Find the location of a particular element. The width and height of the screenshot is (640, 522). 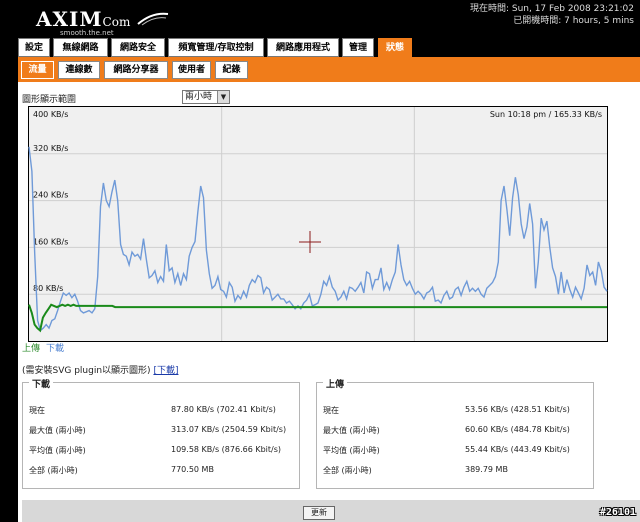

subtab-traffic: 流量 is located at coordinates (37, 70).